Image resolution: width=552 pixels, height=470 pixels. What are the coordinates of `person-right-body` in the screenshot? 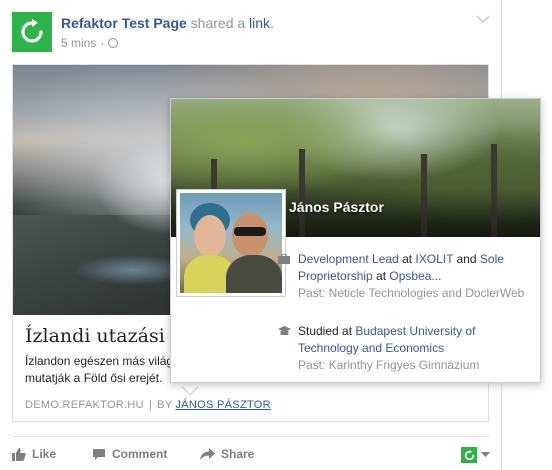 It's located at (254, 274).